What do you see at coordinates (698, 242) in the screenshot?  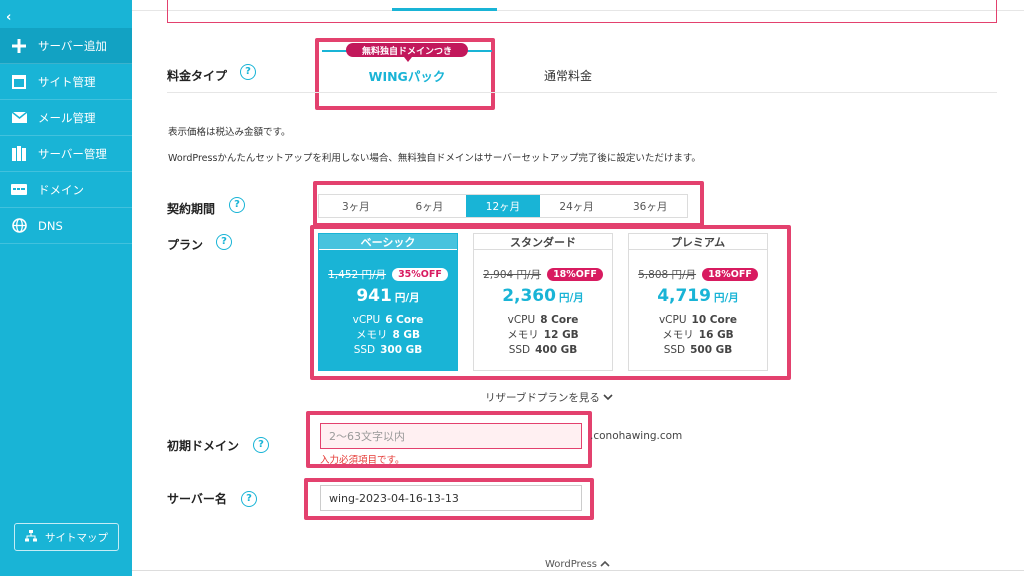 I see `plan-name: プレミアム` at bounding box center [698, 242].